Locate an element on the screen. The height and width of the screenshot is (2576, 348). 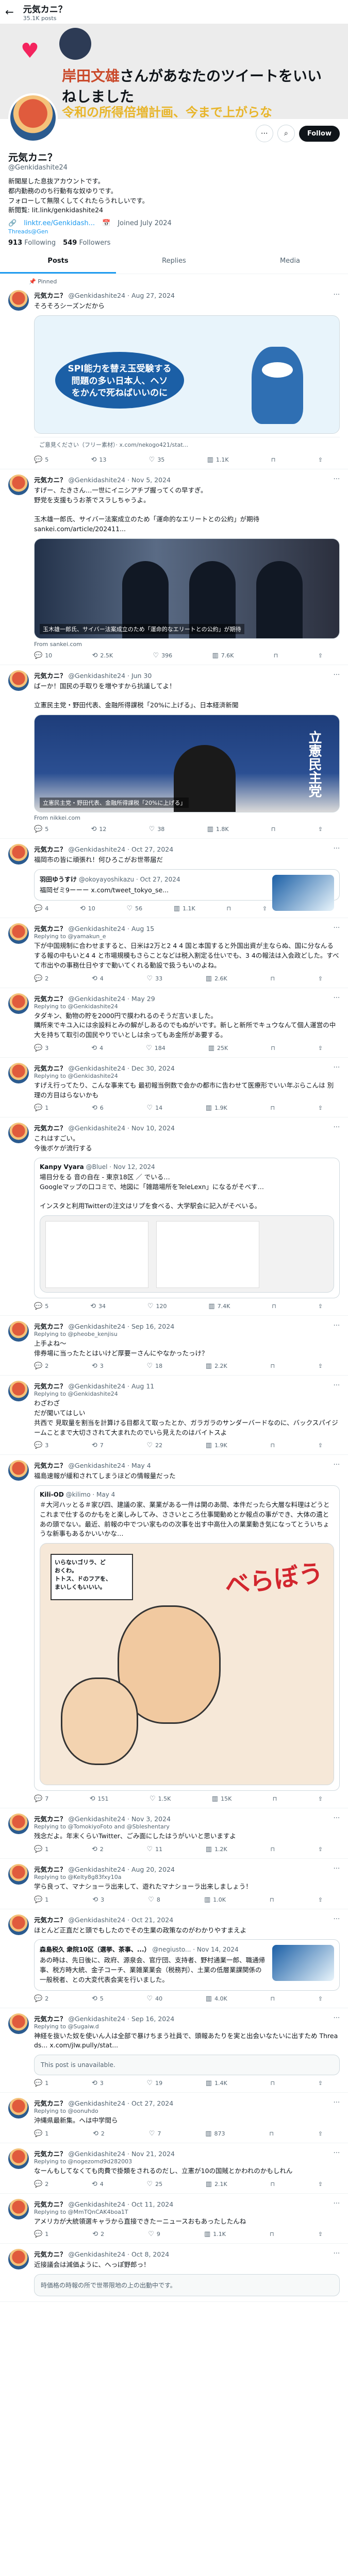
reply-button: 💬 4 is located at coordinates (41, 908).